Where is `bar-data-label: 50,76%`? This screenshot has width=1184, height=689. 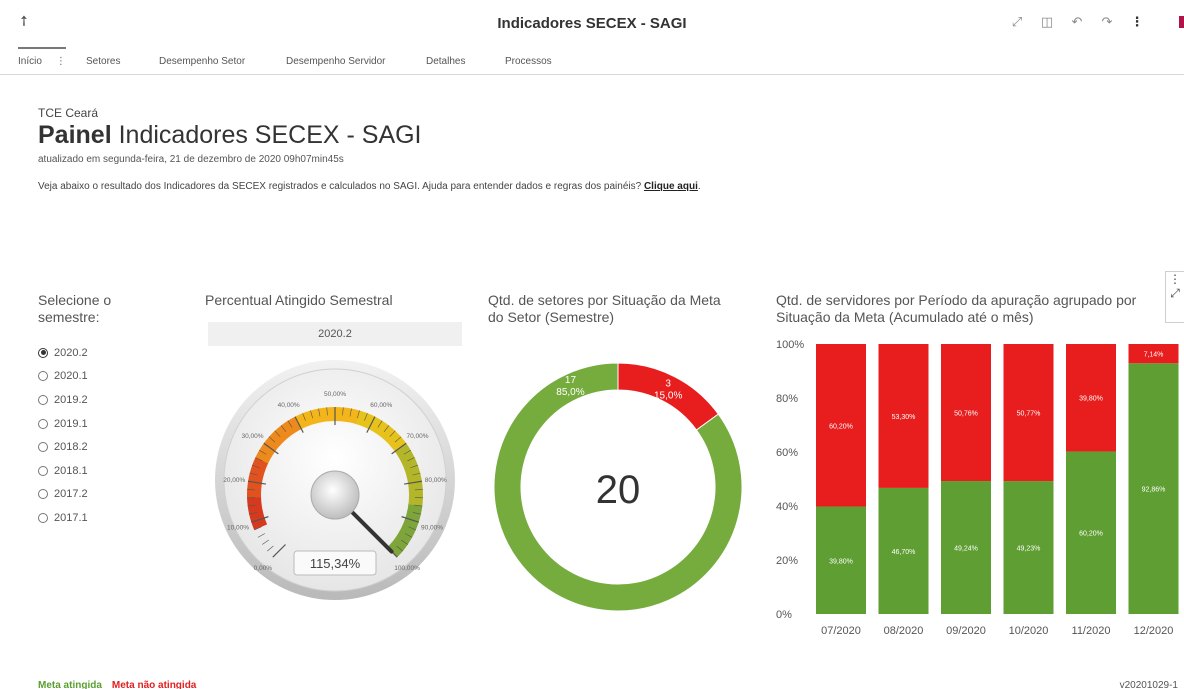 bar-data-label: 50,76% is located at coordinates (966, 414).